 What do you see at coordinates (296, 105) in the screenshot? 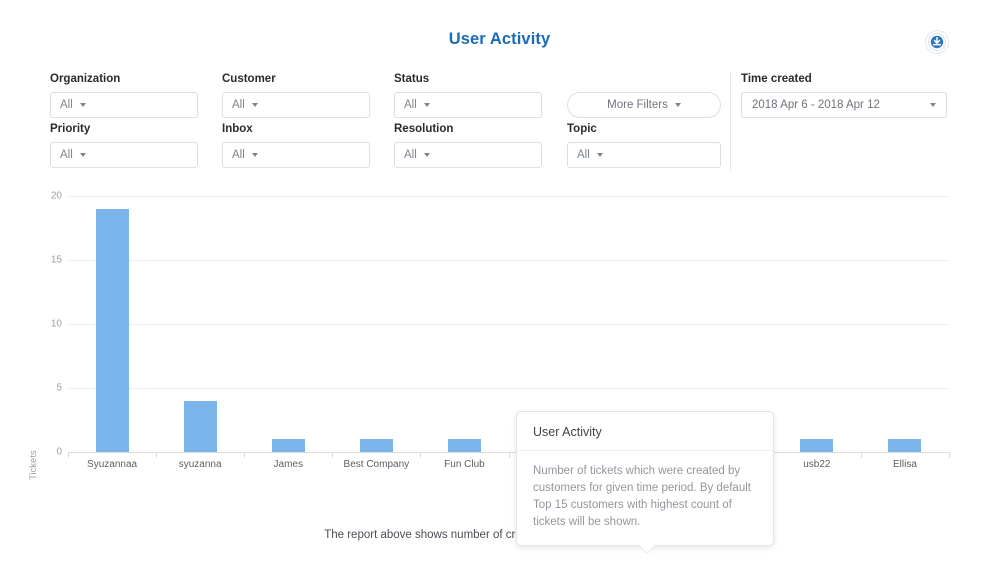
I see `filter-select-customer: All` at bounding box center [296, 105].